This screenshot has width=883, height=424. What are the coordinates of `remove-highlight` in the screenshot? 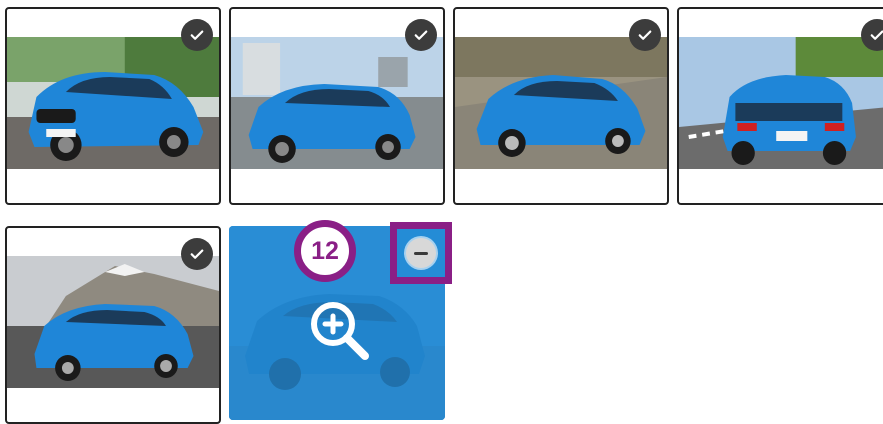 It's located at (421, 253).